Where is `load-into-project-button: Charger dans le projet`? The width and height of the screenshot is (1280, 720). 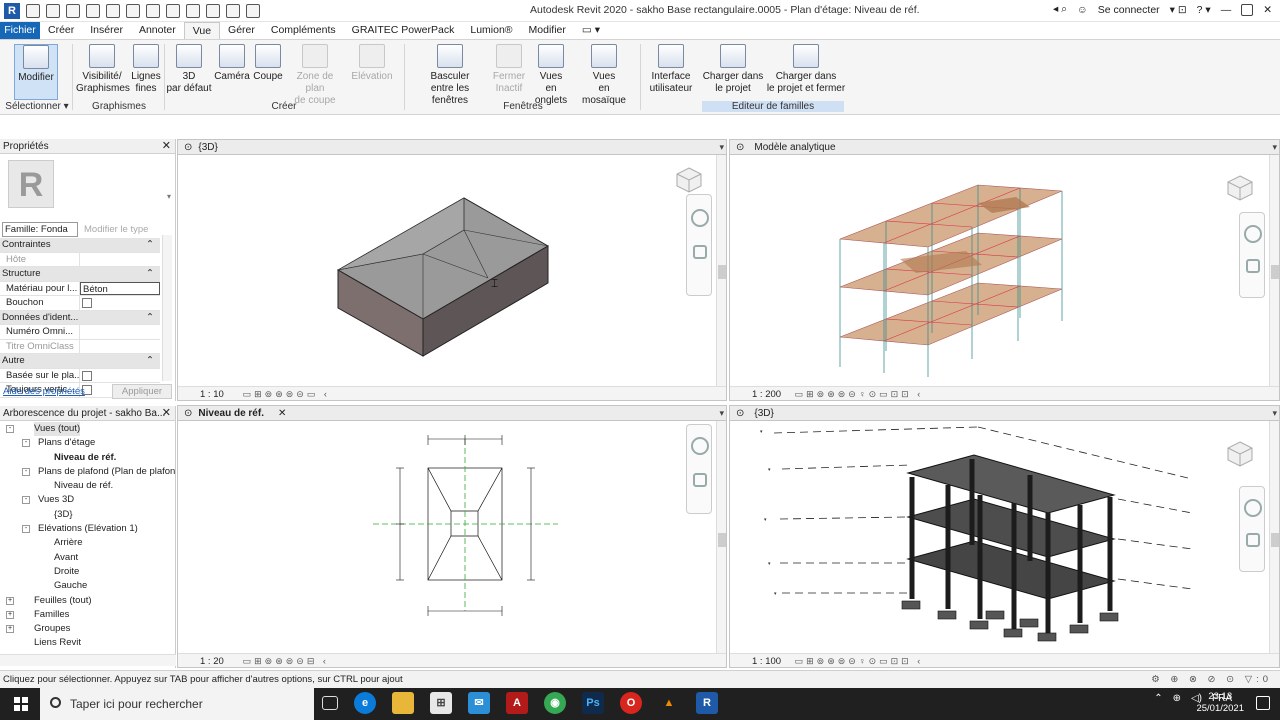 load-into-project-button: Charger dans le projet is located at coordinates (733, 69).